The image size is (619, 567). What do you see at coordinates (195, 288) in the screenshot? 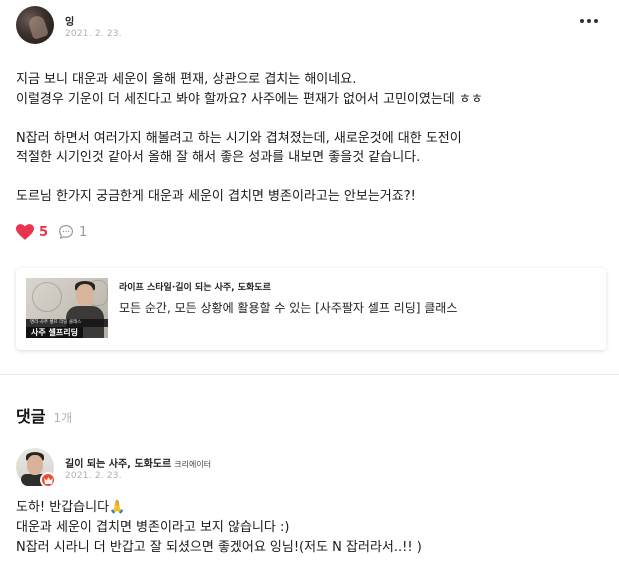
I see `class-author: 라이프 스타일·길이 되는 사주, 도화도르` at bounding box center [195, 288].